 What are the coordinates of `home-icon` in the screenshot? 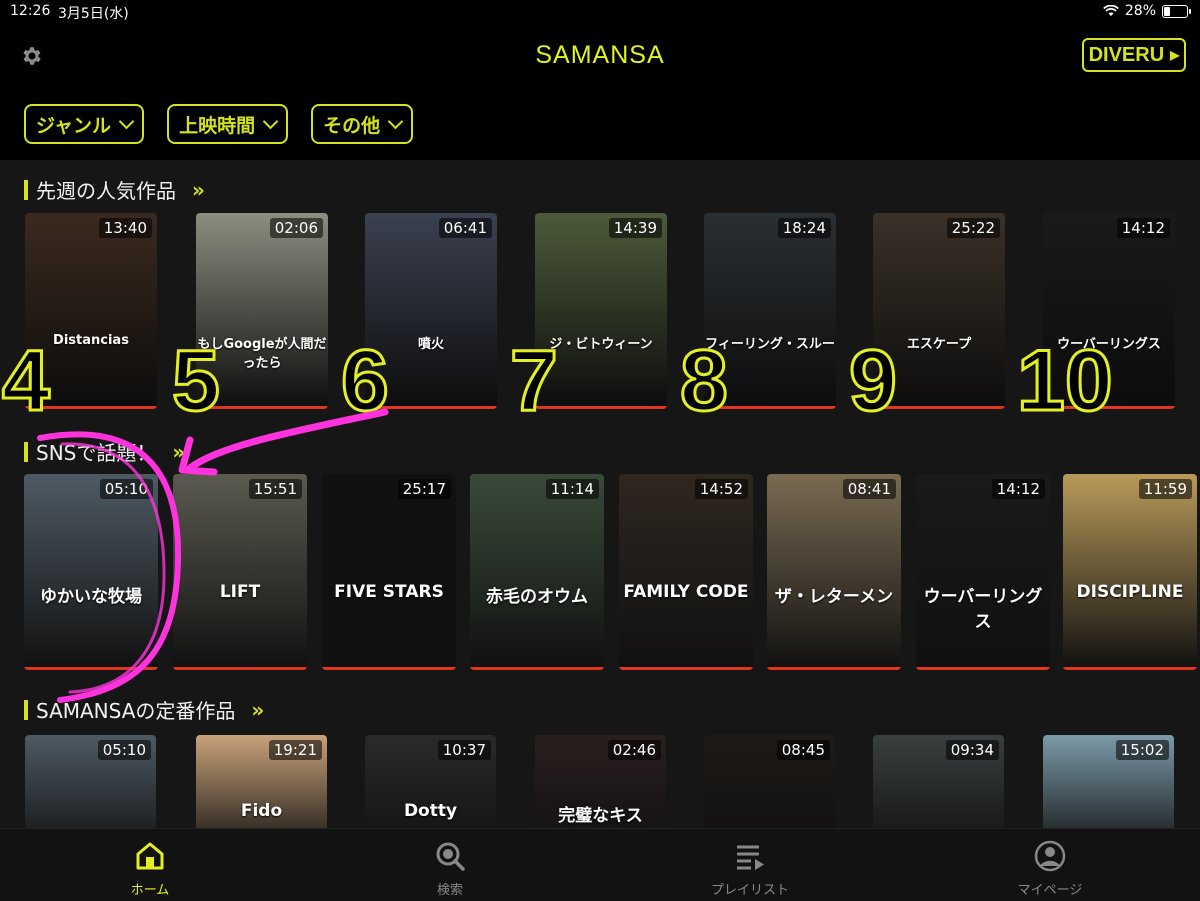 It's located at (150, 856).